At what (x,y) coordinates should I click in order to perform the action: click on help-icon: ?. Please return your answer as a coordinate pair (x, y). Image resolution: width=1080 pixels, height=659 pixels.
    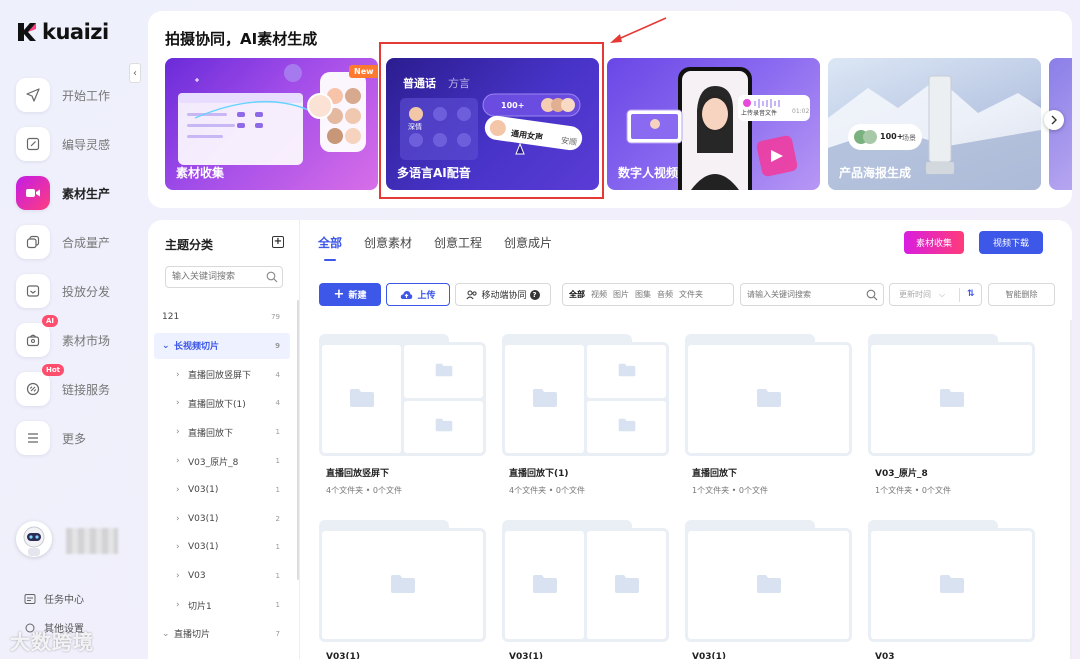
    Looking at the image, I should click on (534, 294).